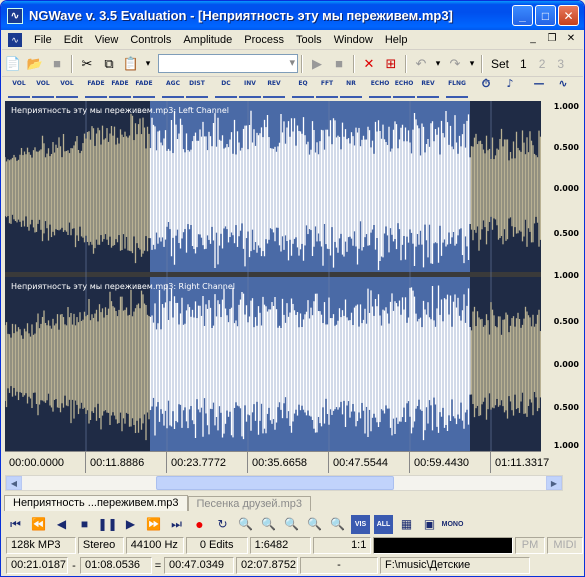 The image size is (585, 577). What do you see at coordinates (391, 64) in the screenshot?
I see `trim-icon: ⊞` at bounding box center [391, 64].